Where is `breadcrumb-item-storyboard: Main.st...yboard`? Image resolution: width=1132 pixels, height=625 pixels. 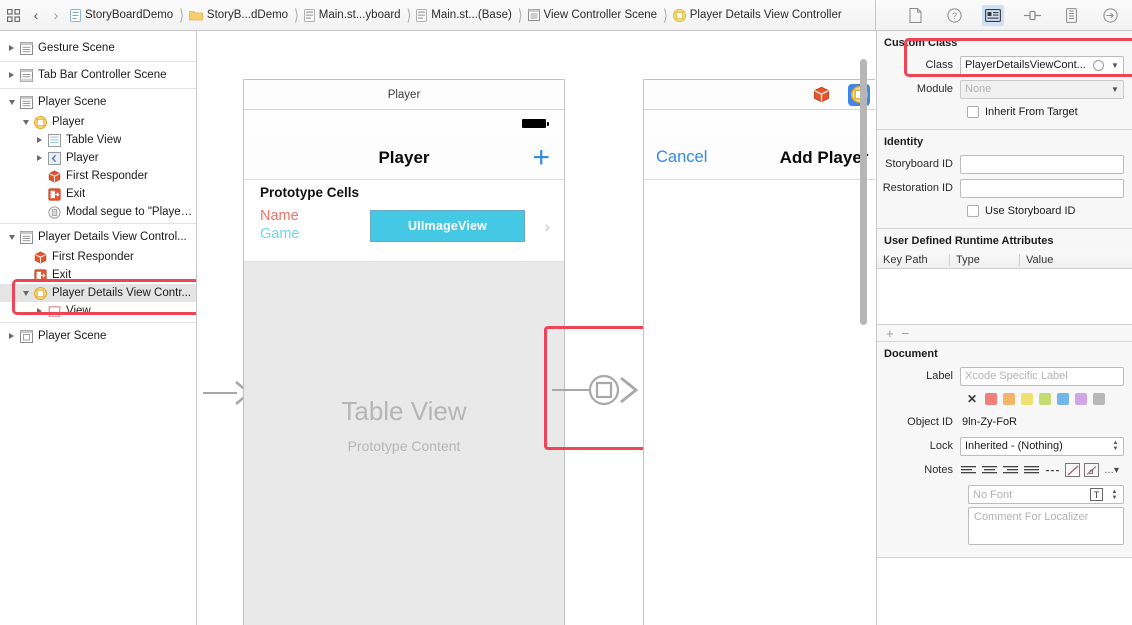 breadcrumb-item-storyboard: Main.st...yboard is located at coordinates (352, 15).